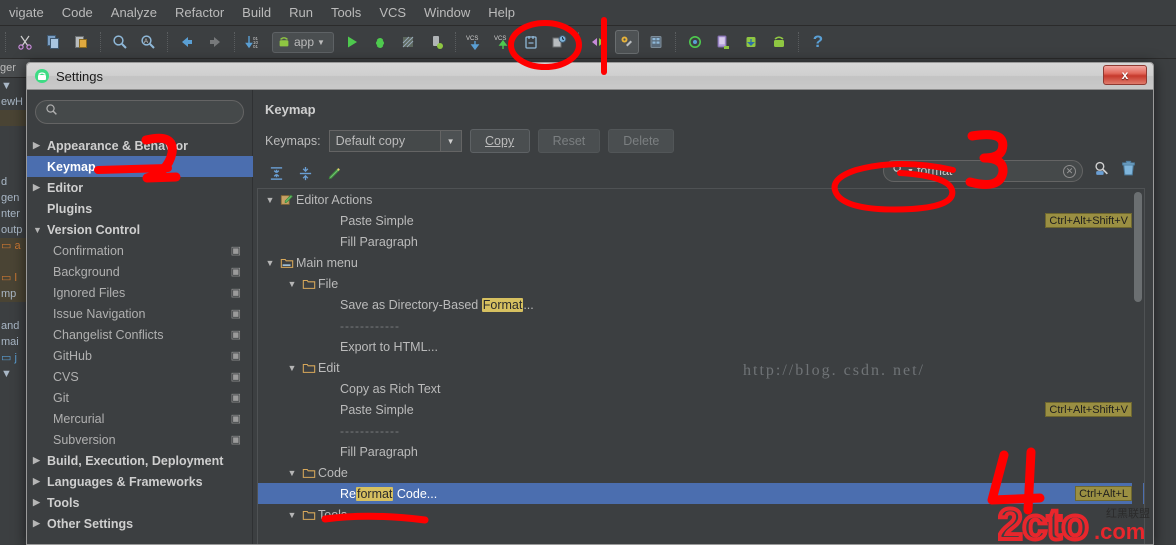 This screenshot has height=545, width=1176. What do you see at coordinates (215, 42) in the screenshot?
I see `forward-icon` at bounding box center [215, 42].